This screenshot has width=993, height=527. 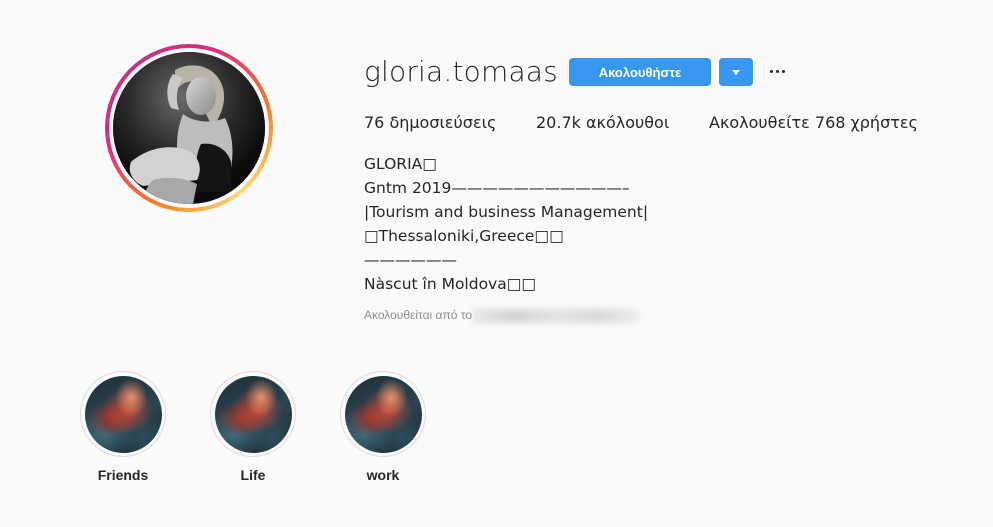 I want to click on followed-by-text: Ακολουθείται από το, so click(x=503, y=315).